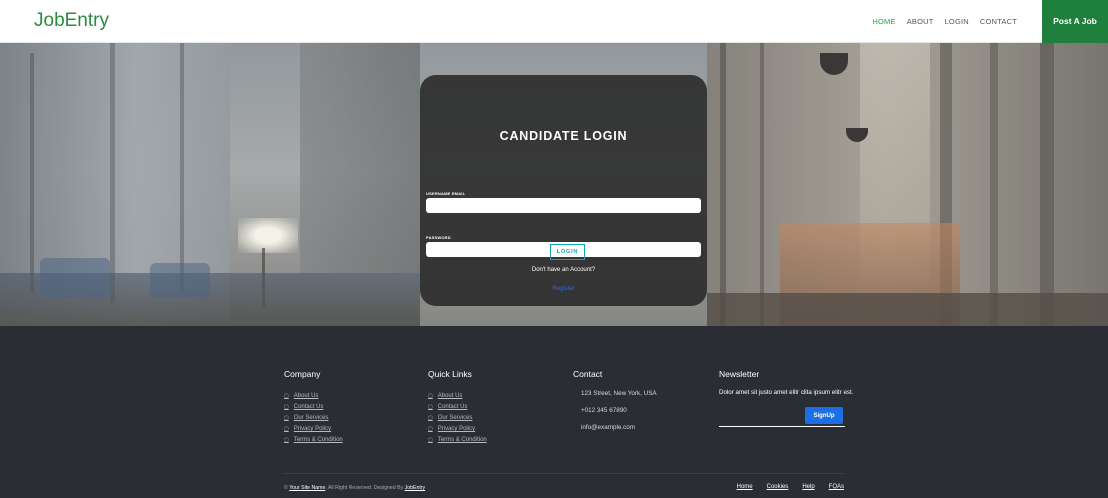 The height and width of the screenshot is (498, 1108). Describe the element at coordinates (824, 415) in the screenshot. I see `signup-button: SignUp` at that location.